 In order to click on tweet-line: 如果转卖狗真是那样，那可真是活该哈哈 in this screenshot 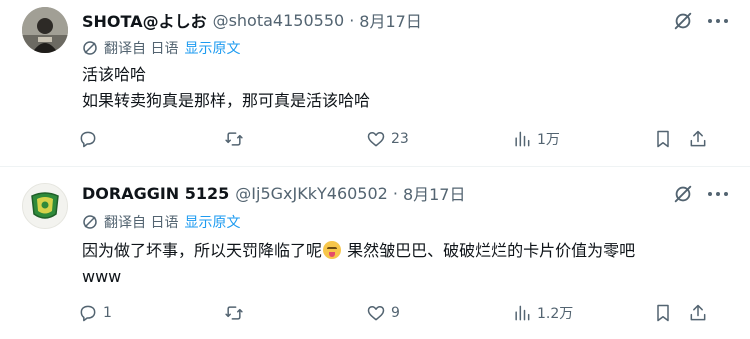, I will do `click(226, 100)`.